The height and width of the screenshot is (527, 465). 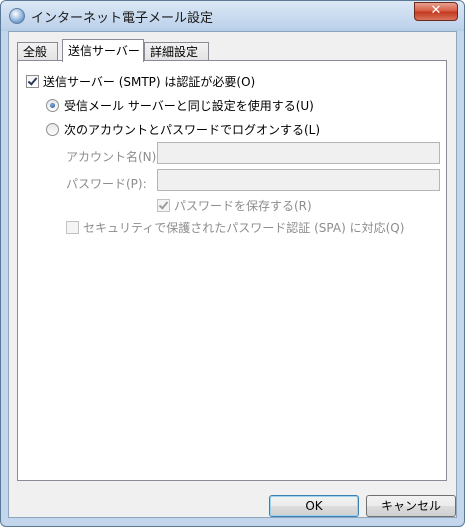 I want to click on logon-with-label: 次のアカウントとパスワードでログオンする(L), so click(x=192, y=130).